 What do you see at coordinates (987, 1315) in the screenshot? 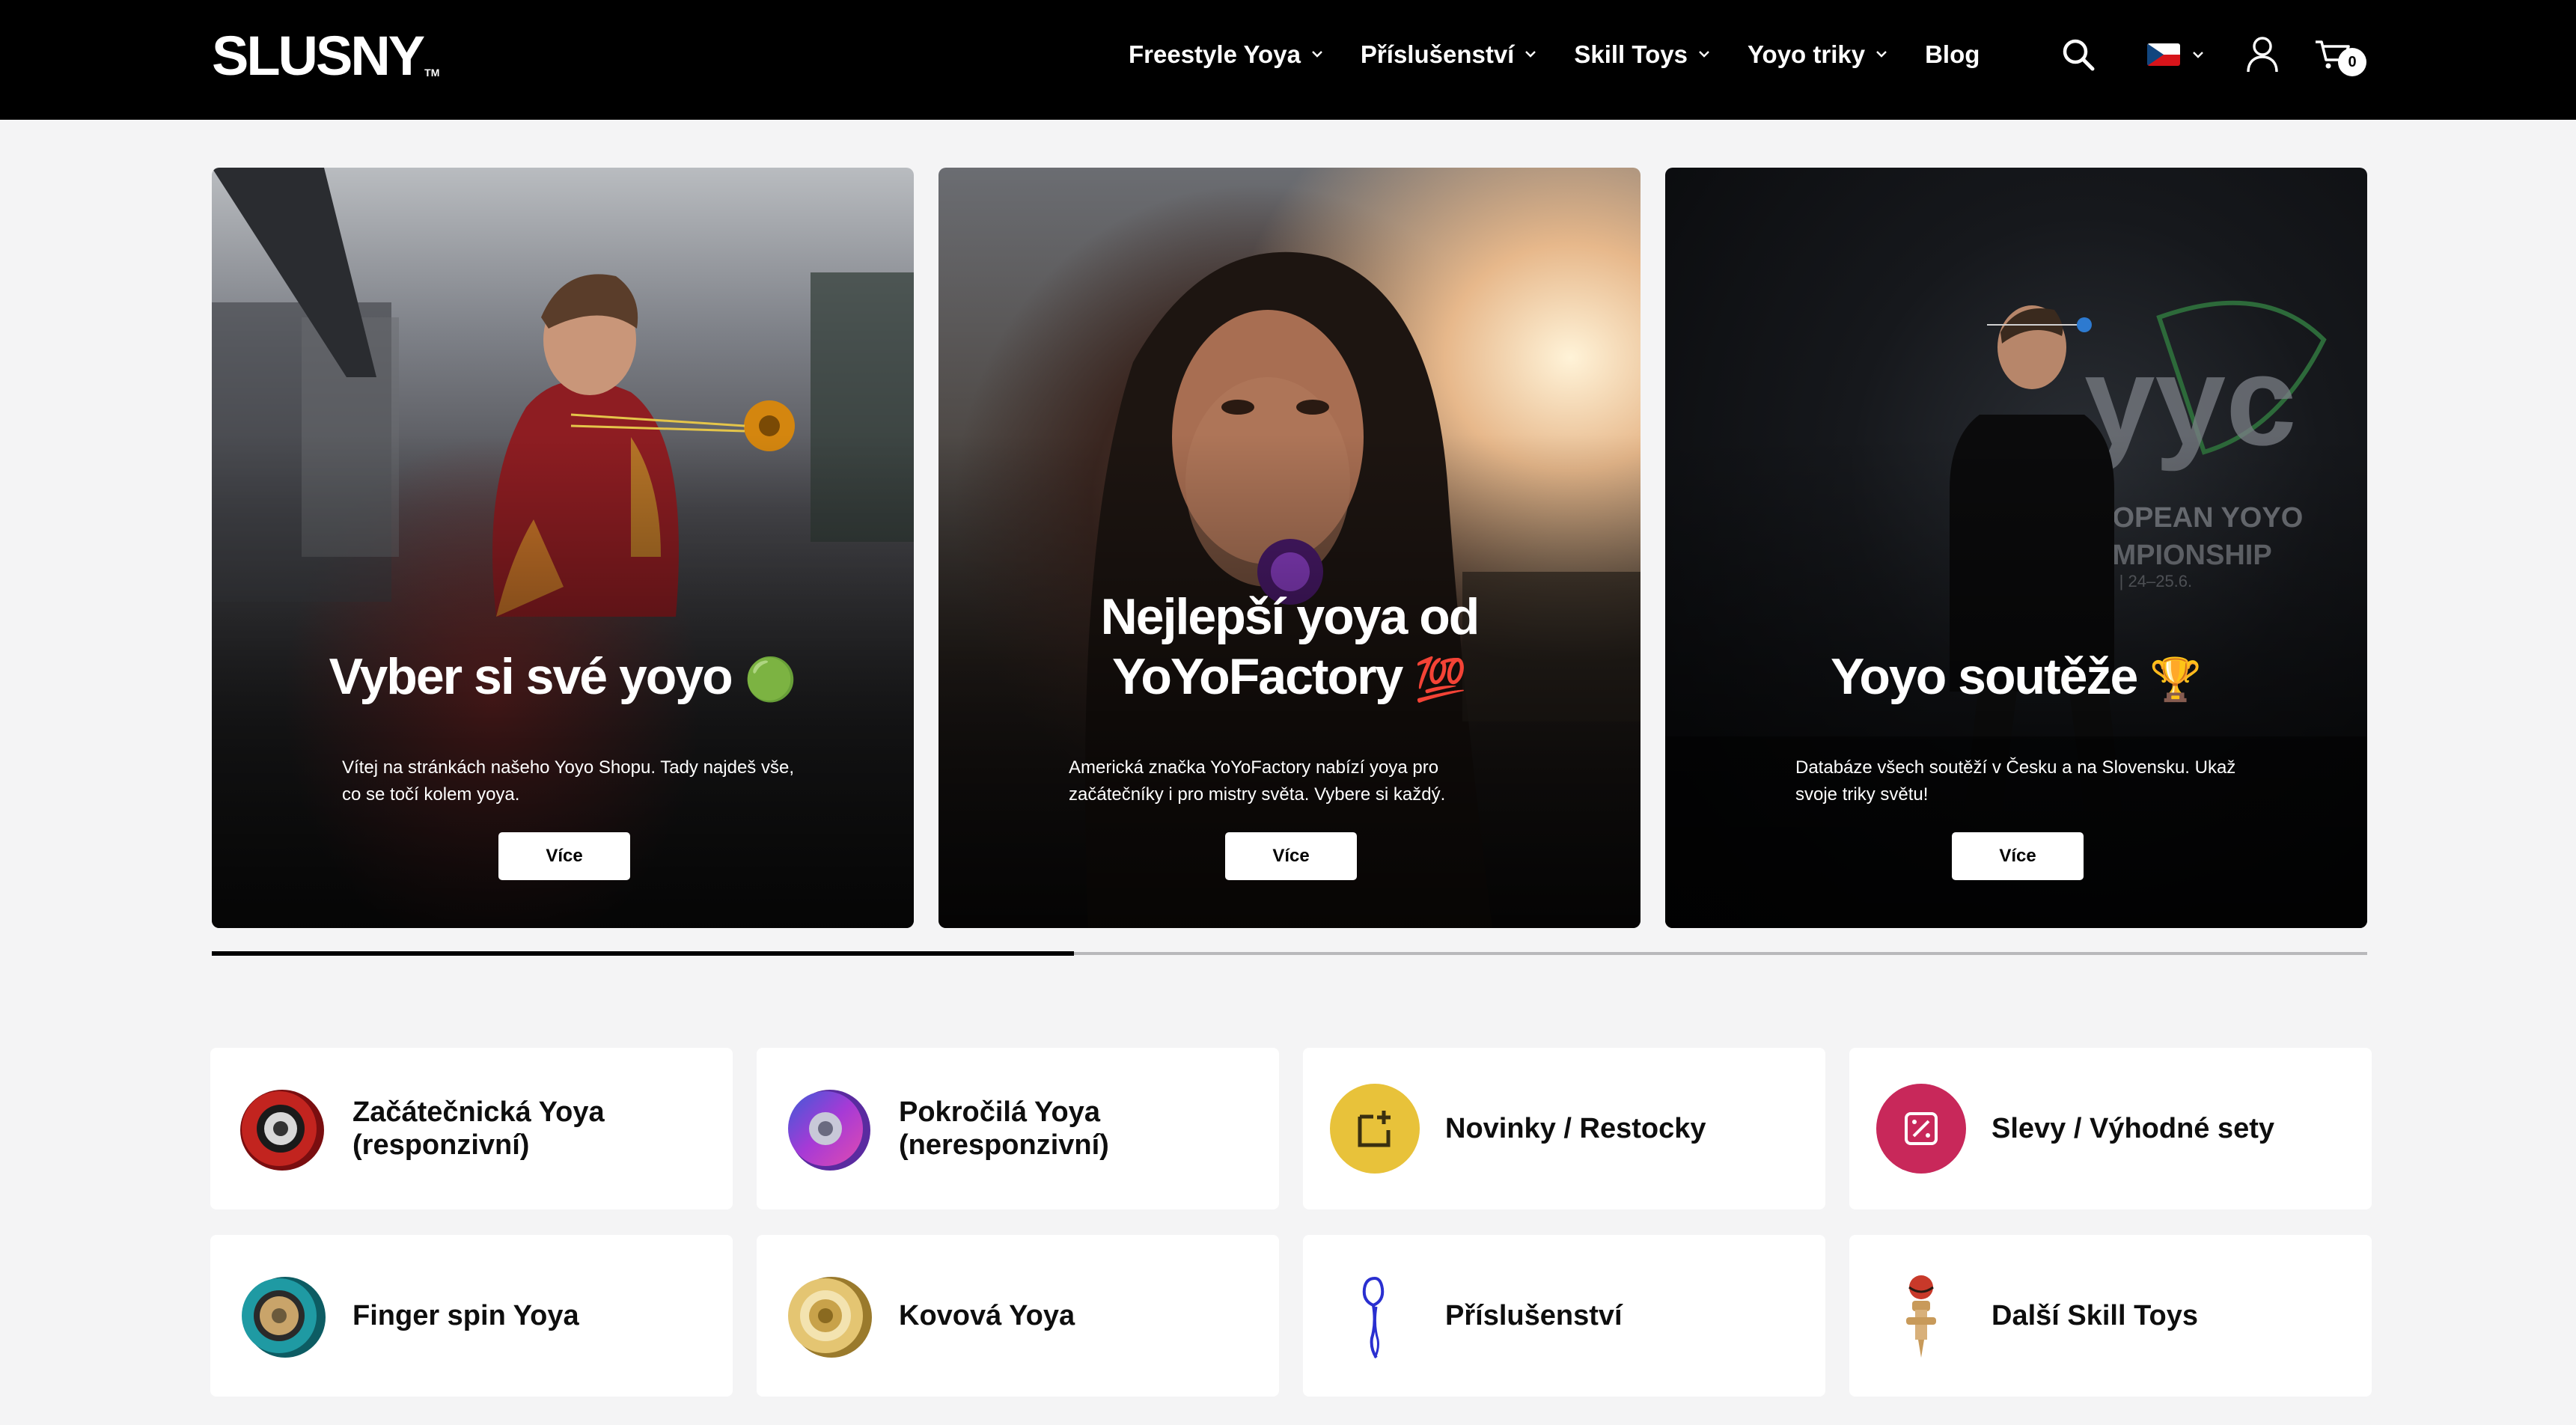
I see `category-label: Kovová Yoya` at bounding box center [987, 1315].